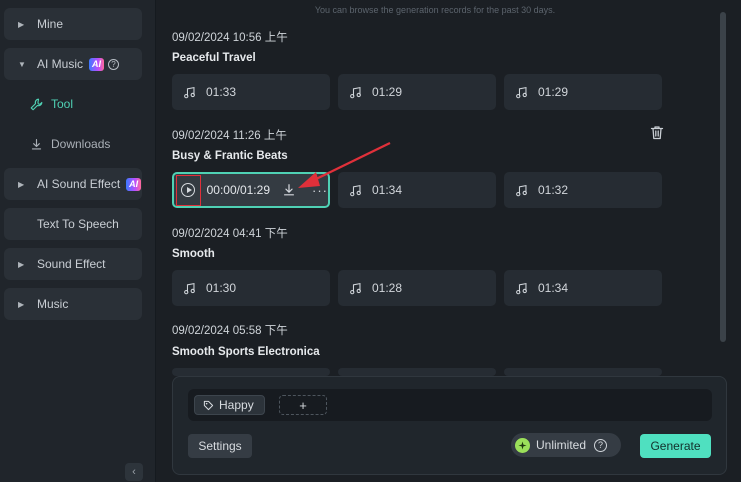 Image resolution: width=741 pixels, height=482 pixels. What do you see at coordinates (36, 104) in the screenshot?
I see `wrench-icon` at bounding box center [36, 104].